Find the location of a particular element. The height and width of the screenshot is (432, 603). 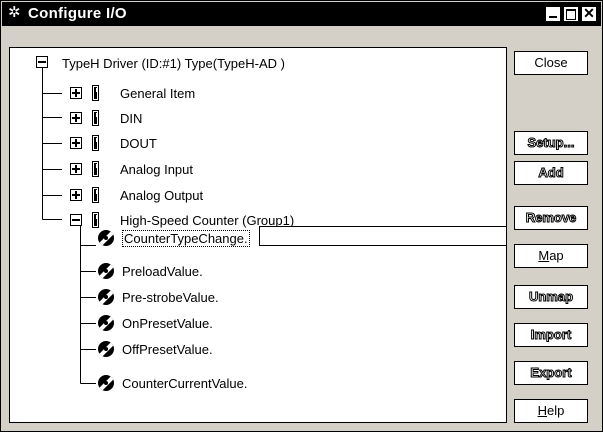

tree-item-label: CounterTypeChange. is located at coordinates (186, 238).